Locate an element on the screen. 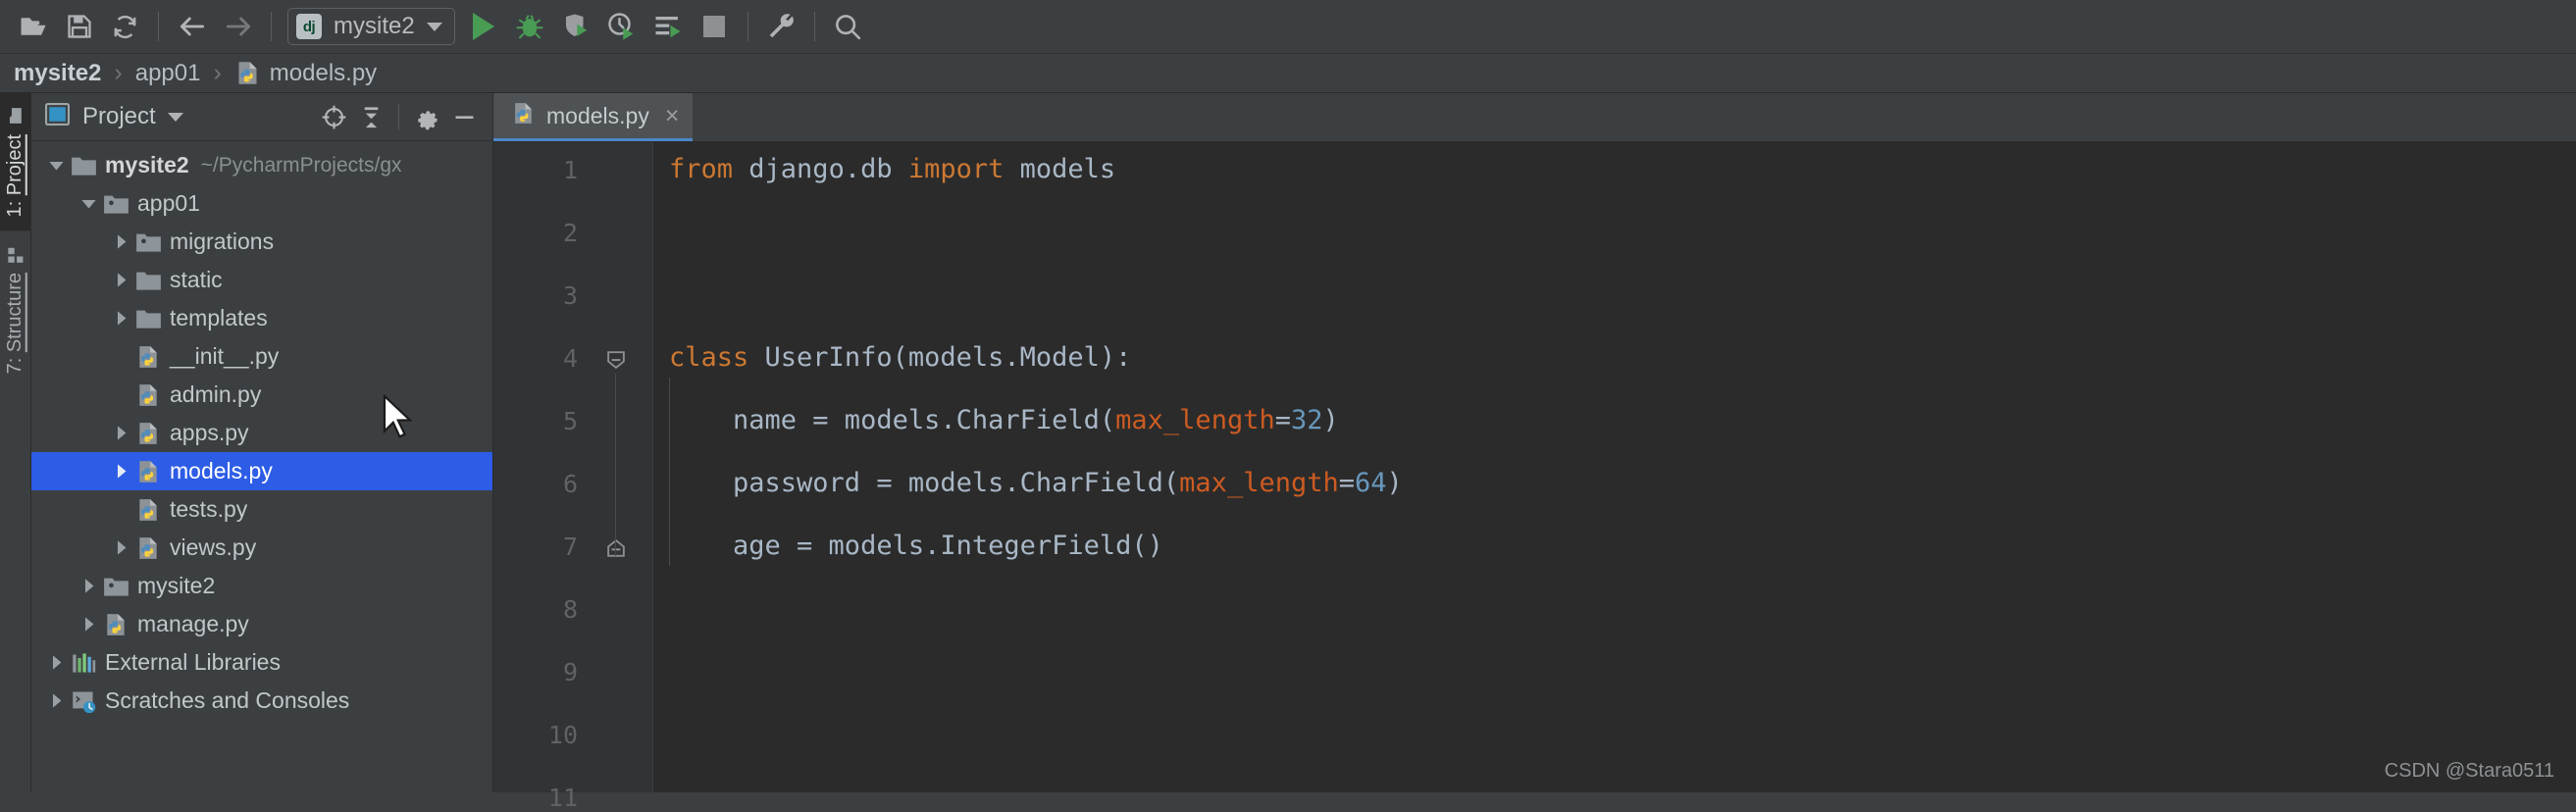  tree-item-mysite2: mysite2 ~/PycharmProjects/gx is located at coordinates (261, 165).